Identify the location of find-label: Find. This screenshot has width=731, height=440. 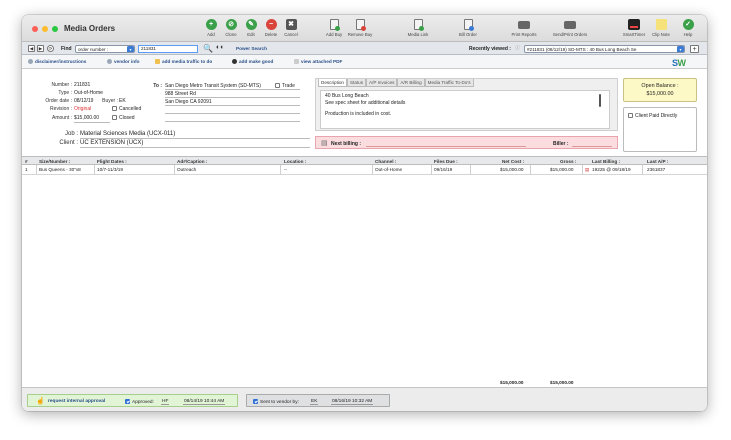
(66, 49).